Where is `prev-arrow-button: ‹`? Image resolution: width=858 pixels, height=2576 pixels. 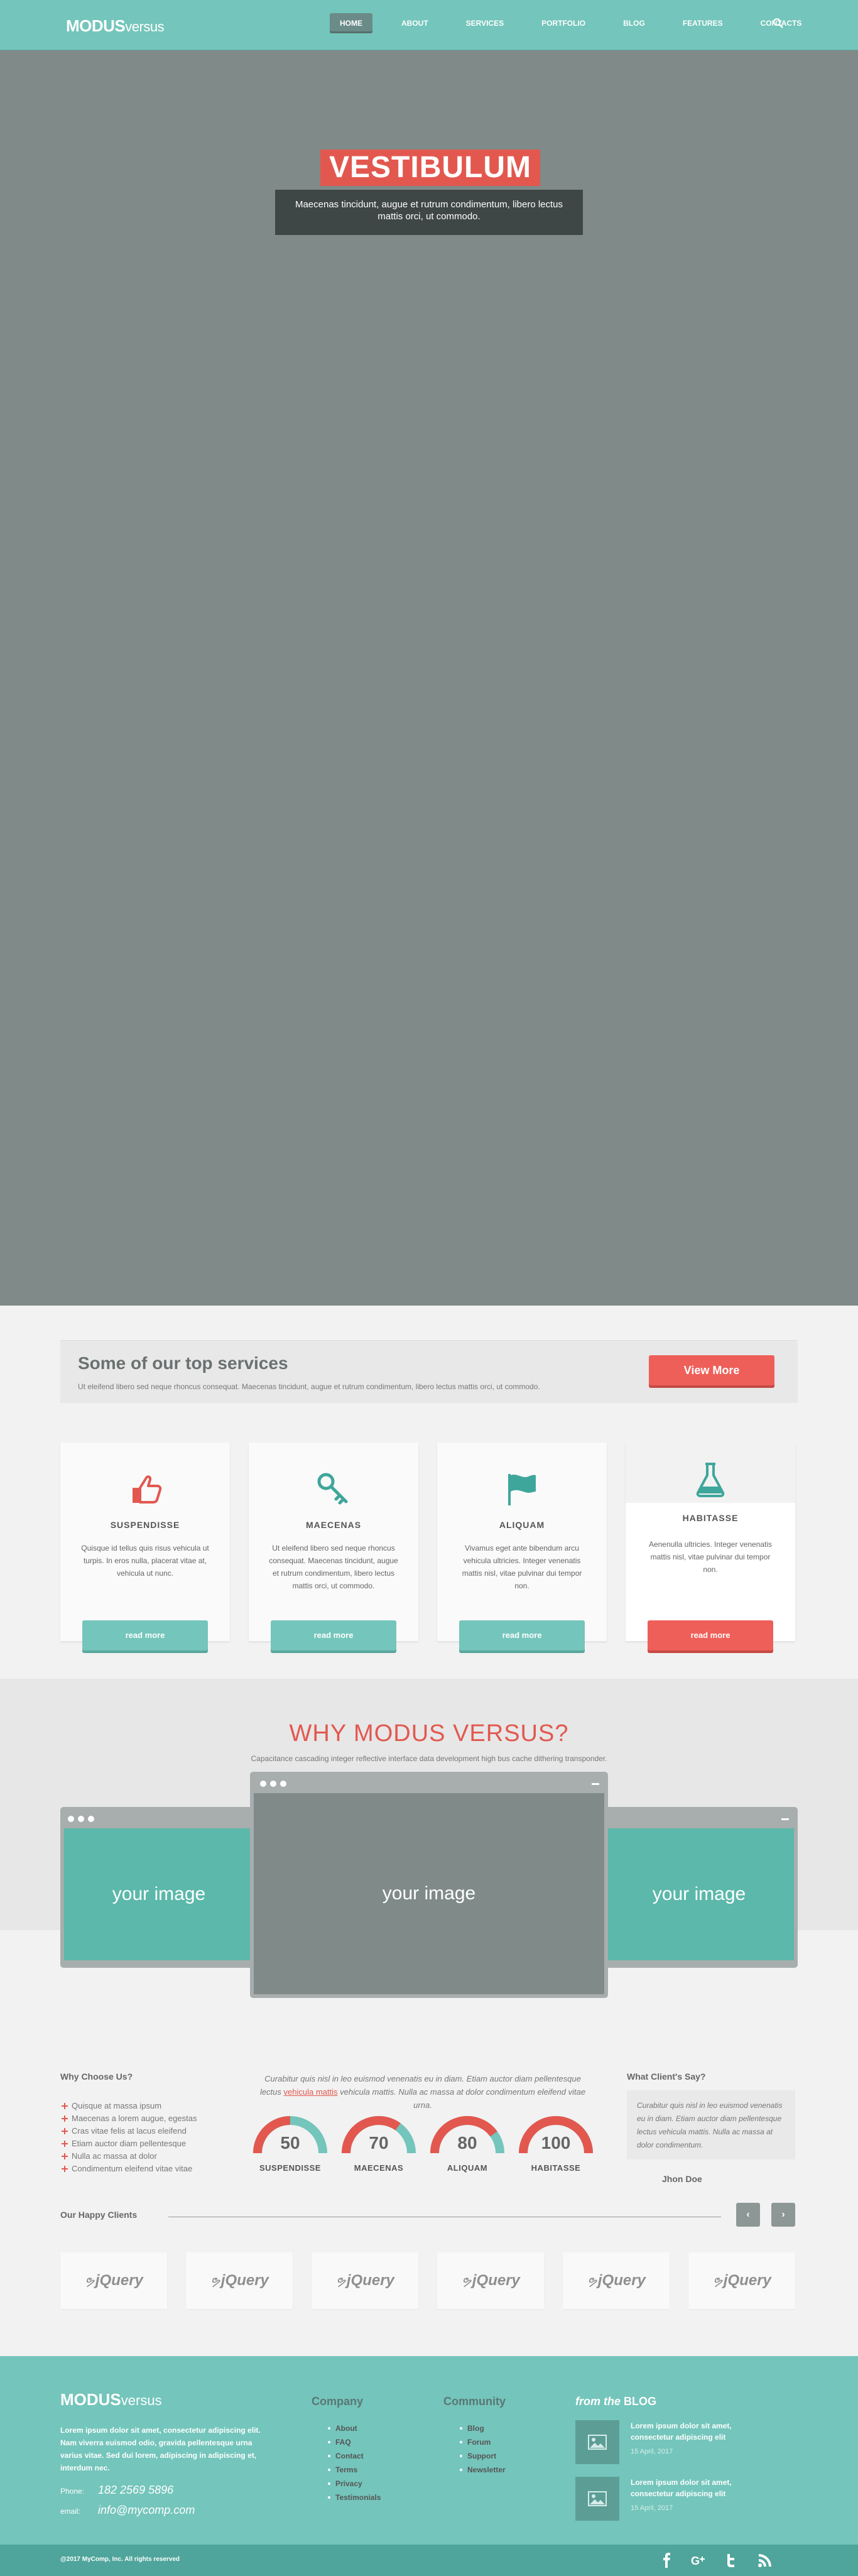
prev-arrow-button: ‹ is located at coordinates (748, 2215).